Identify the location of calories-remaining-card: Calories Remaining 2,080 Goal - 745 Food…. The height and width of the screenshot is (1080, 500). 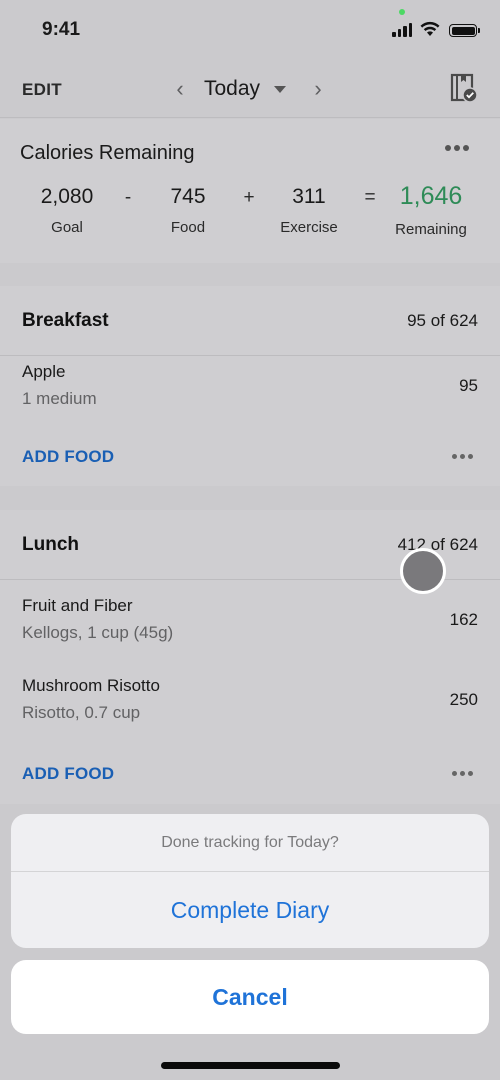
(250, 191).